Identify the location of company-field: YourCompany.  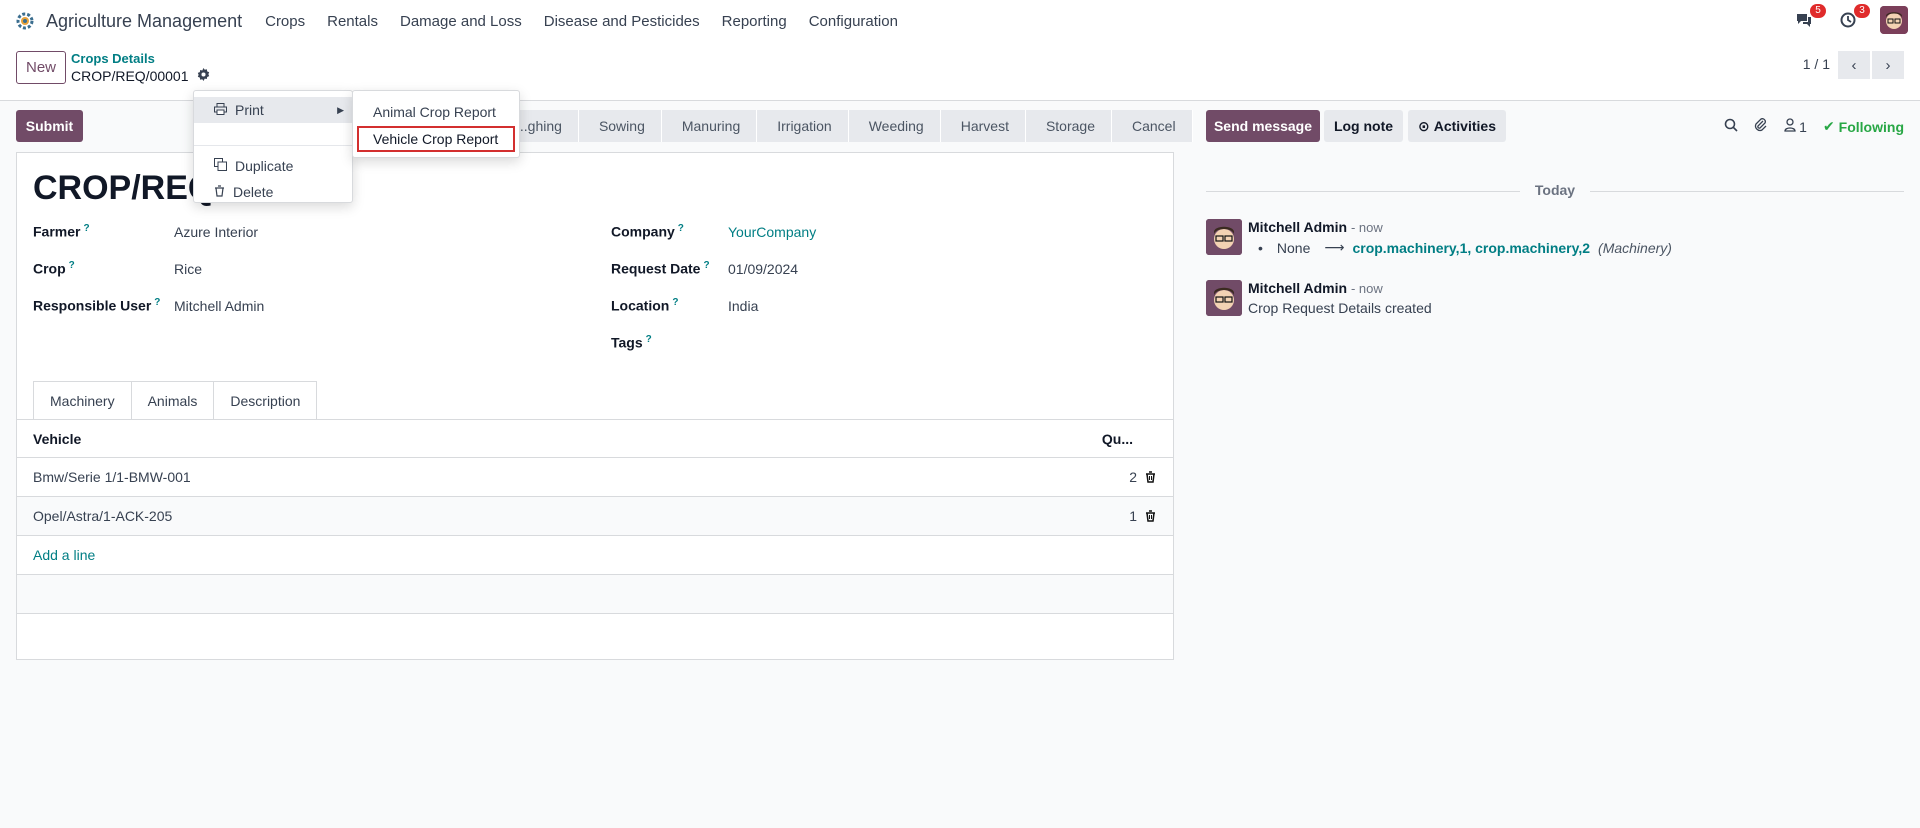
(772, 232).